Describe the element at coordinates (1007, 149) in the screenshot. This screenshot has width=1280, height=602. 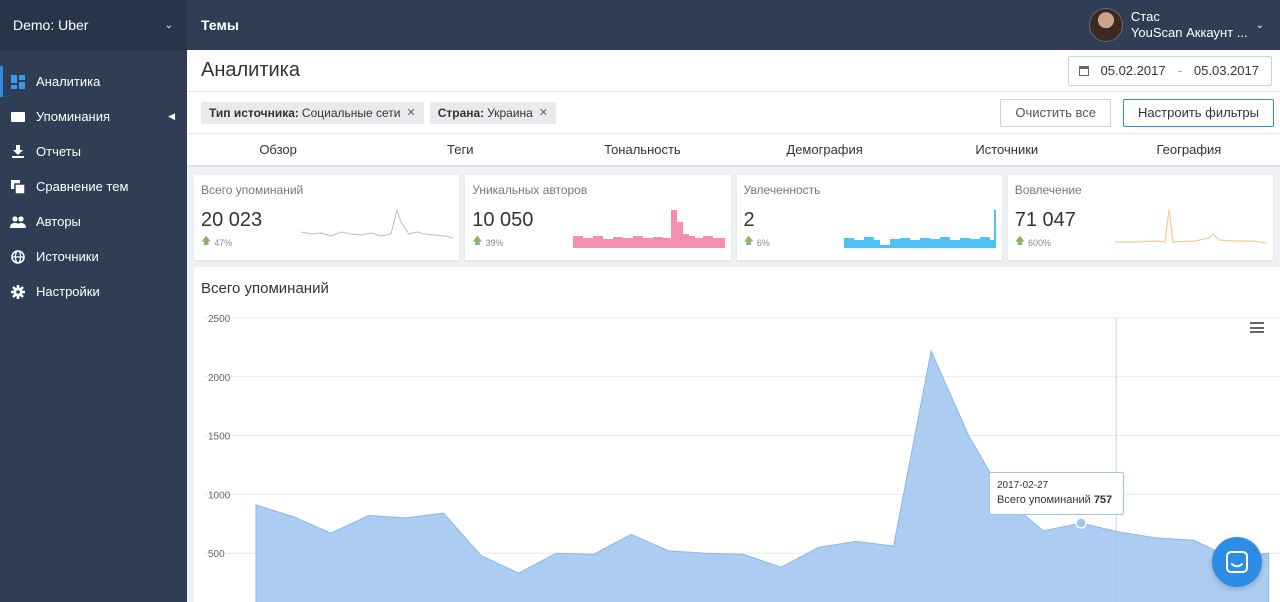
I see `tab-sources: Источники` at that location.